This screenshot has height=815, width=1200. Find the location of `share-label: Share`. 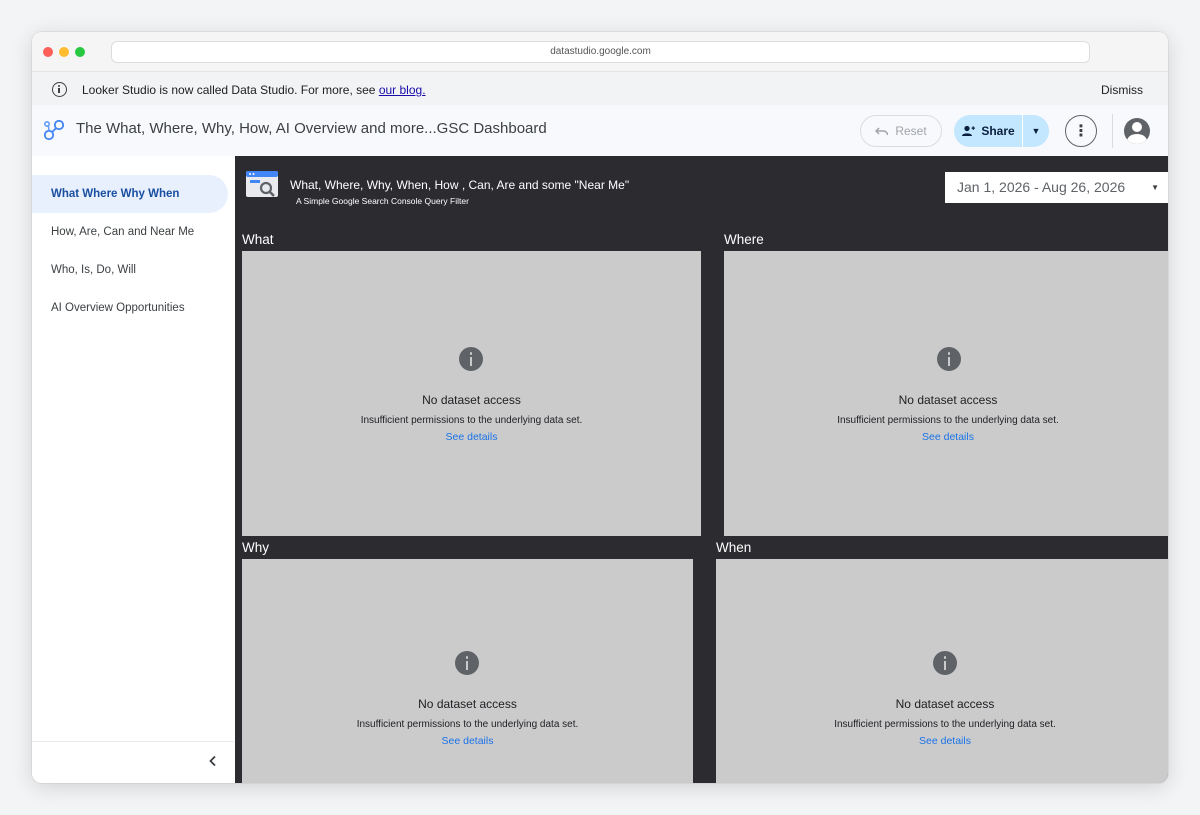

share-label: Share is located at coordinates (998, 131).